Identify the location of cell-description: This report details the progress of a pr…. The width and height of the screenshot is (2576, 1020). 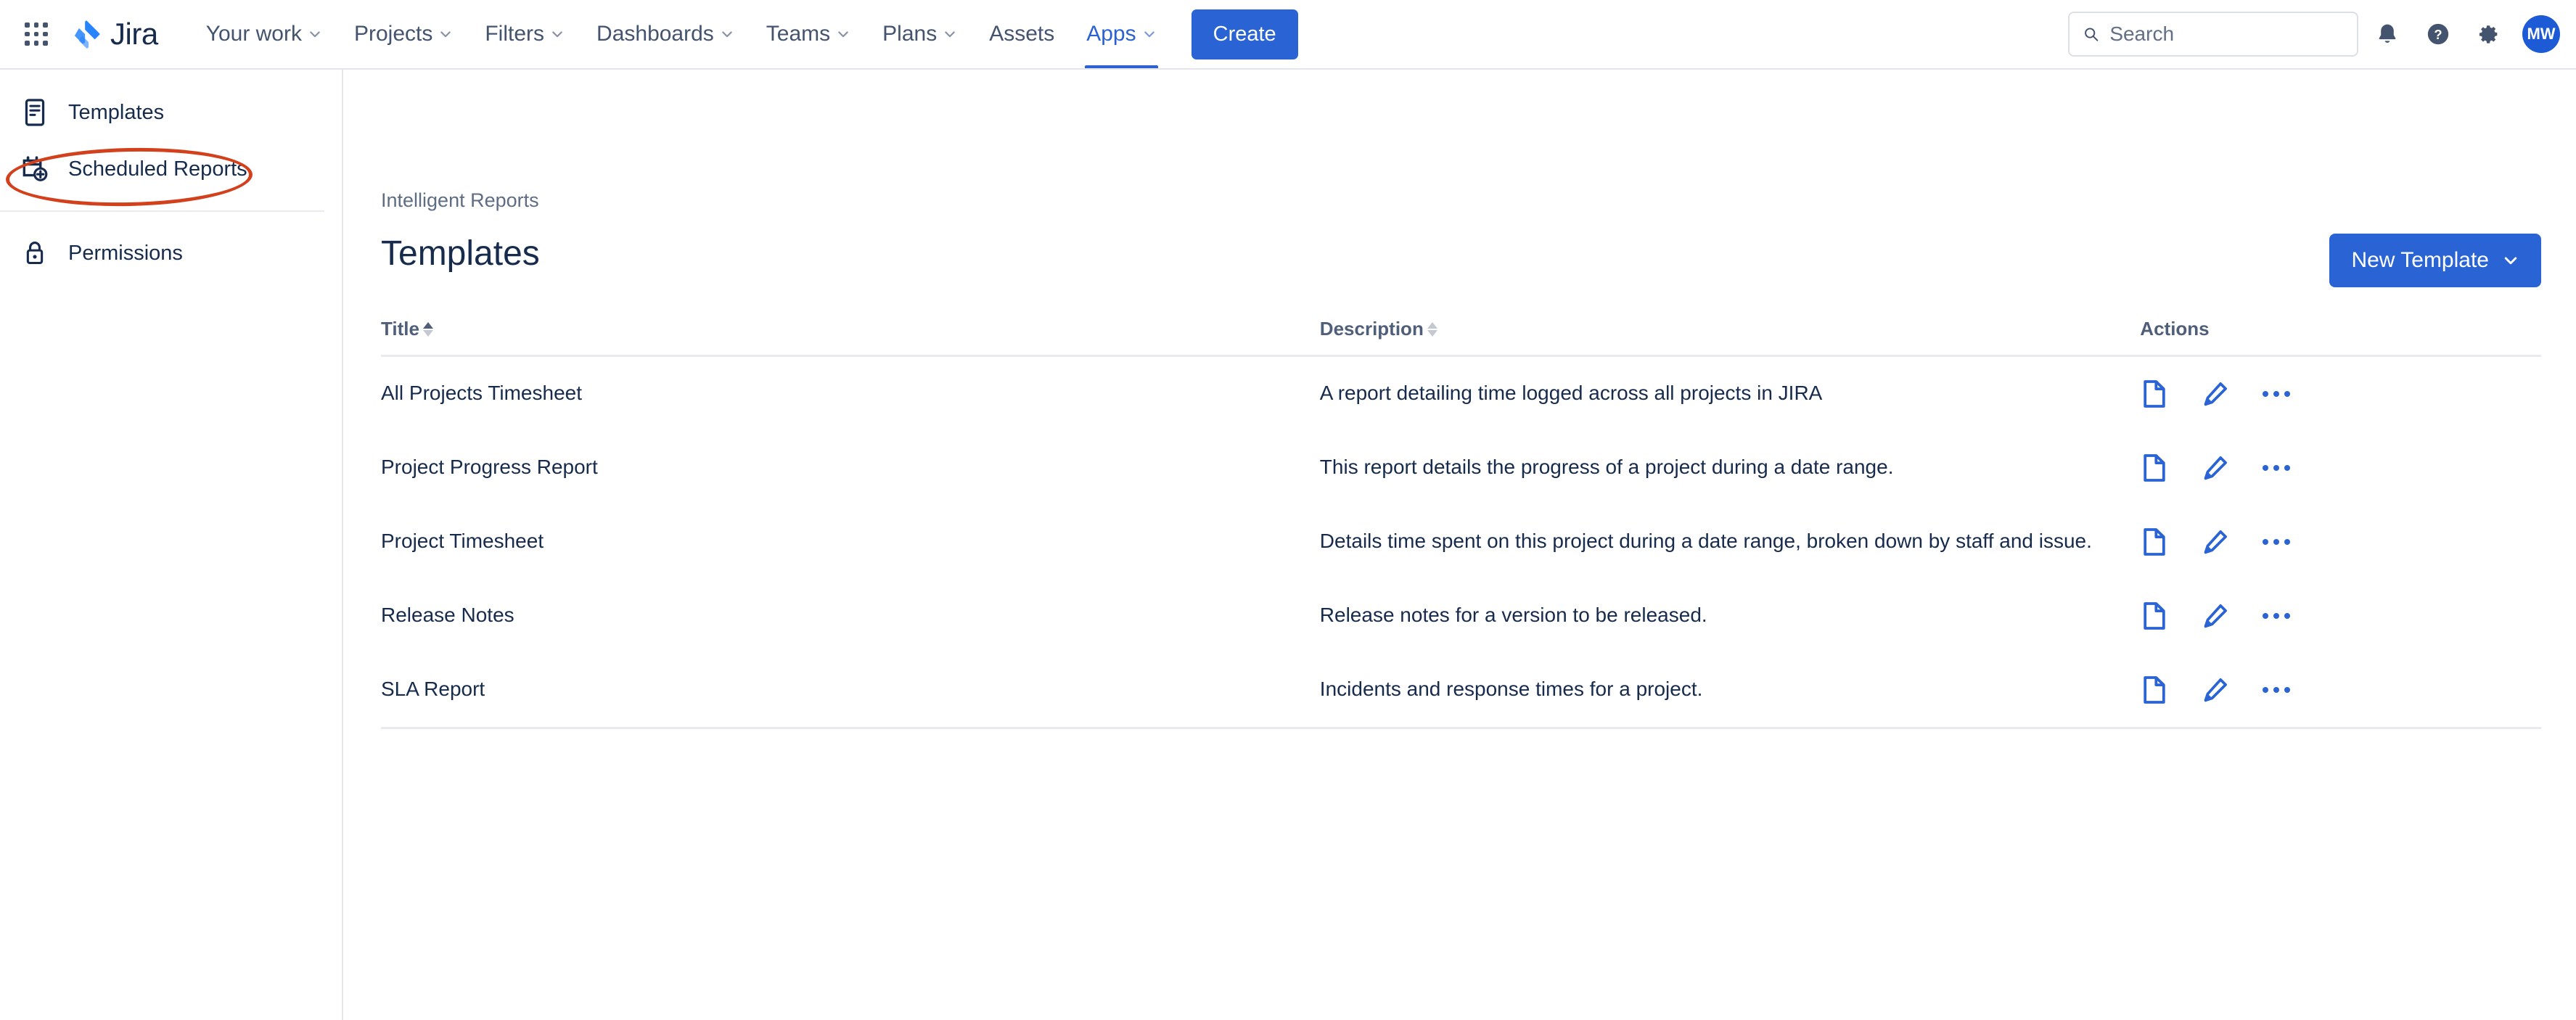
(1606, 467).